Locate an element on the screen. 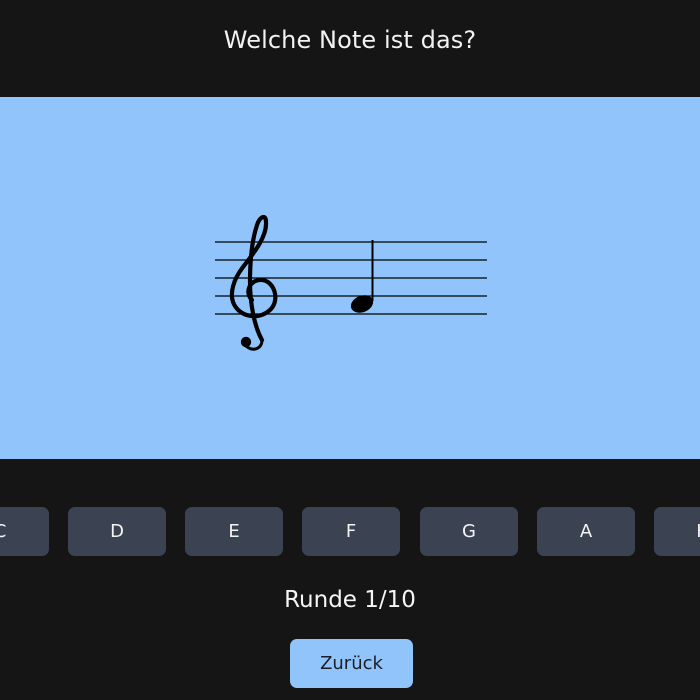 Image resolution: width=700 pixels, height=700 pixels. answer-button-f: F is located at coordinates (351, 531).